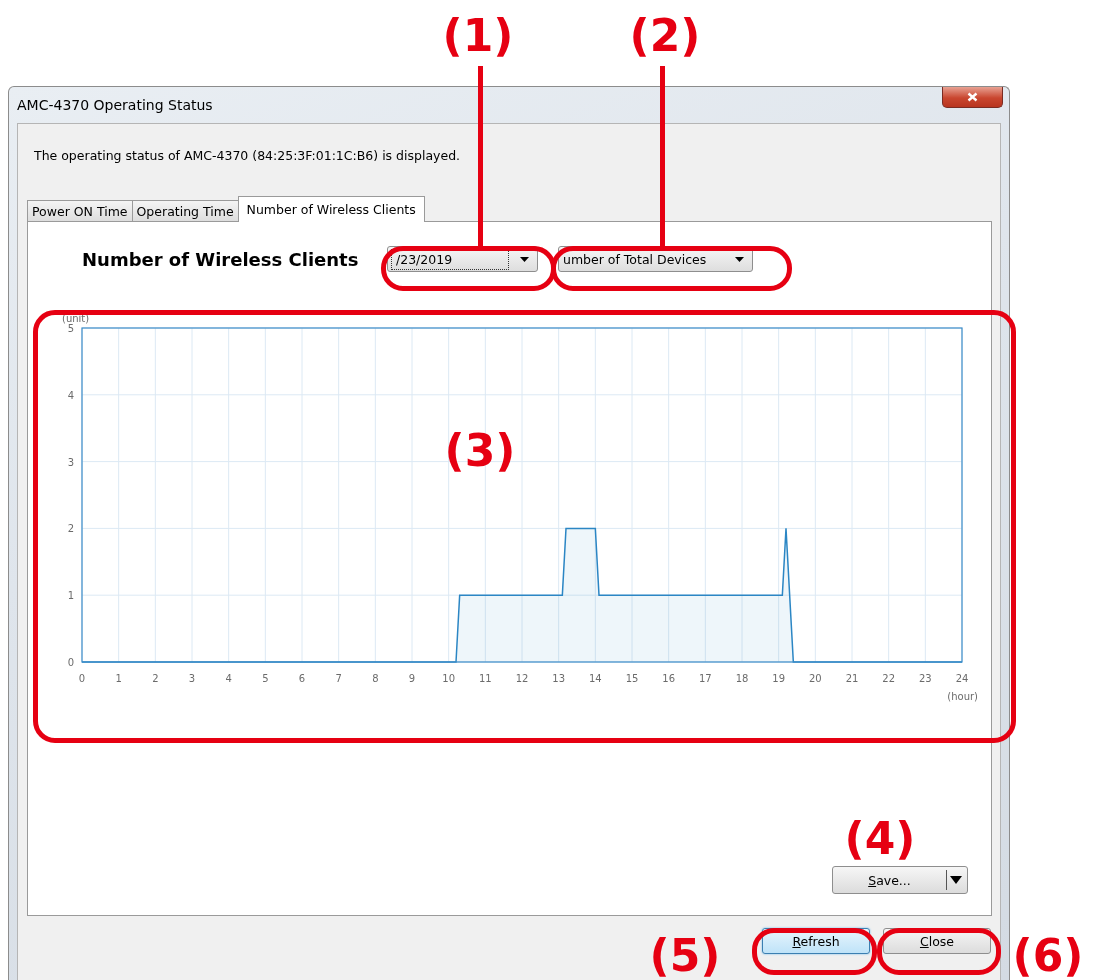 This screenshot has width=1095, height=980. What do you see at coordinates (192, 678) in the screenshot?
I see `x-tick-label: 3` at bounding box center [192, 678].